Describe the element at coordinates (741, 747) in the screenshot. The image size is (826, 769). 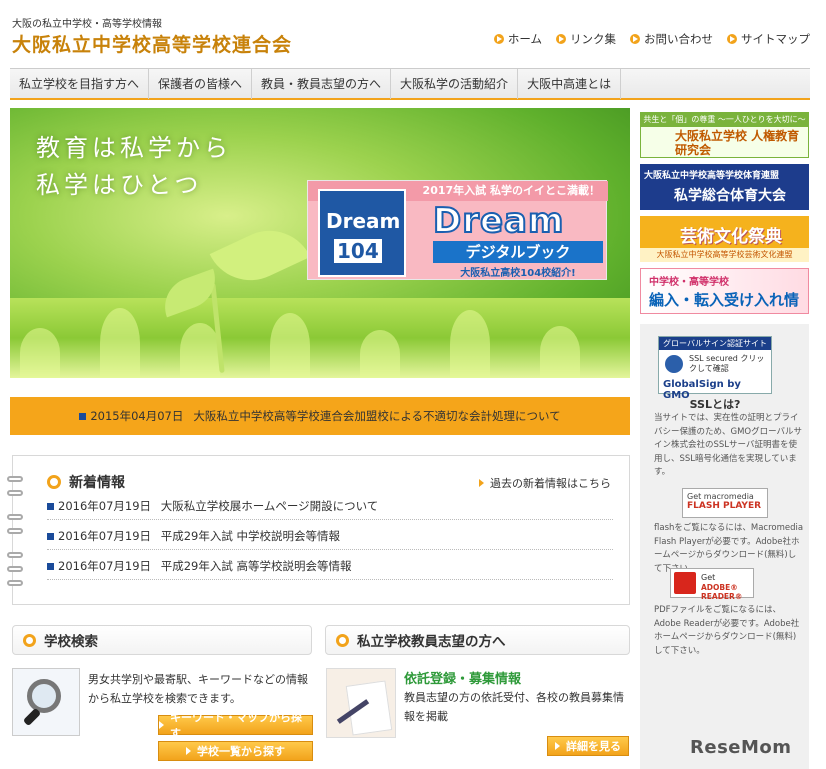
I see `watermark-logo: ReseMom` at that location.